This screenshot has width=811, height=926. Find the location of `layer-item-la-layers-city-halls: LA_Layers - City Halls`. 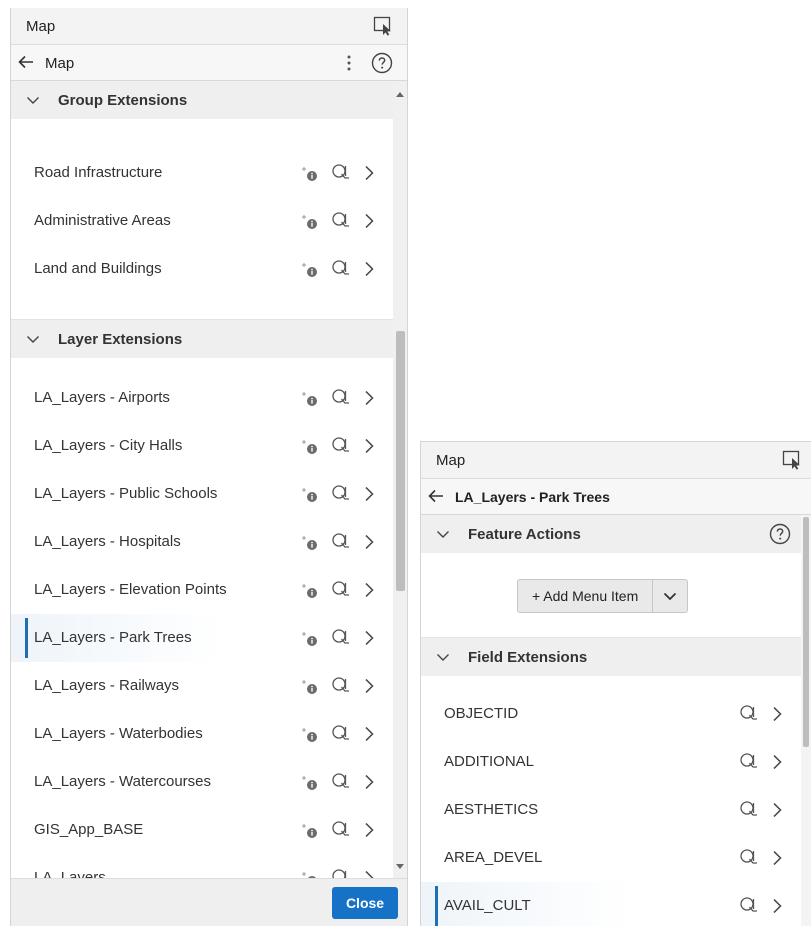

layer-item-la-layers-city-halls: LA_Layers - City Halls is located at coordinates (202, 446).